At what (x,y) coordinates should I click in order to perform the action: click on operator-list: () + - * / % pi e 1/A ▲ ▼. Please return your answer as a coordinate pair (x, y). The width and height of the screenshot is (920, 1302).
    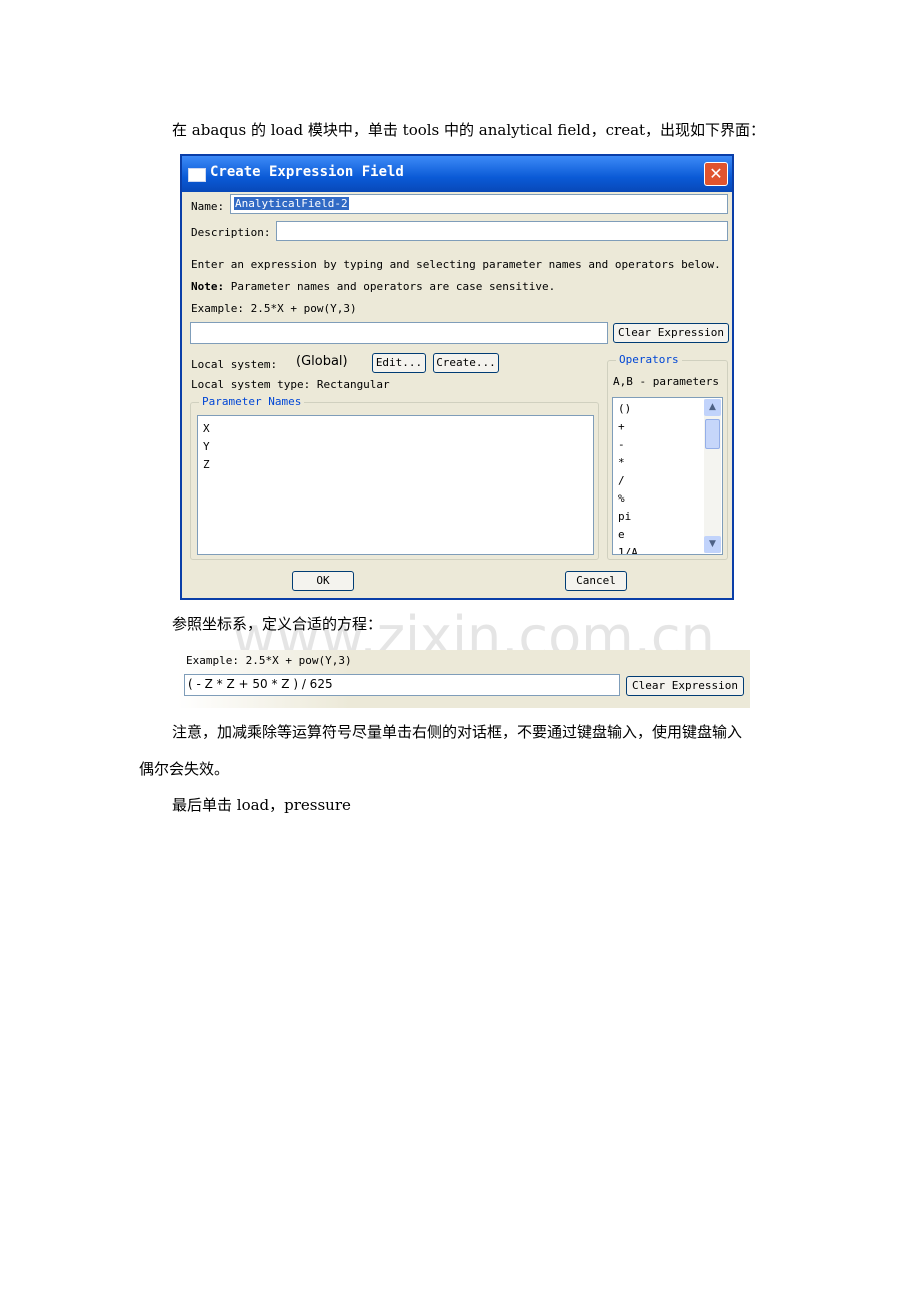
    Looking at the image, I should click on (667, 476).